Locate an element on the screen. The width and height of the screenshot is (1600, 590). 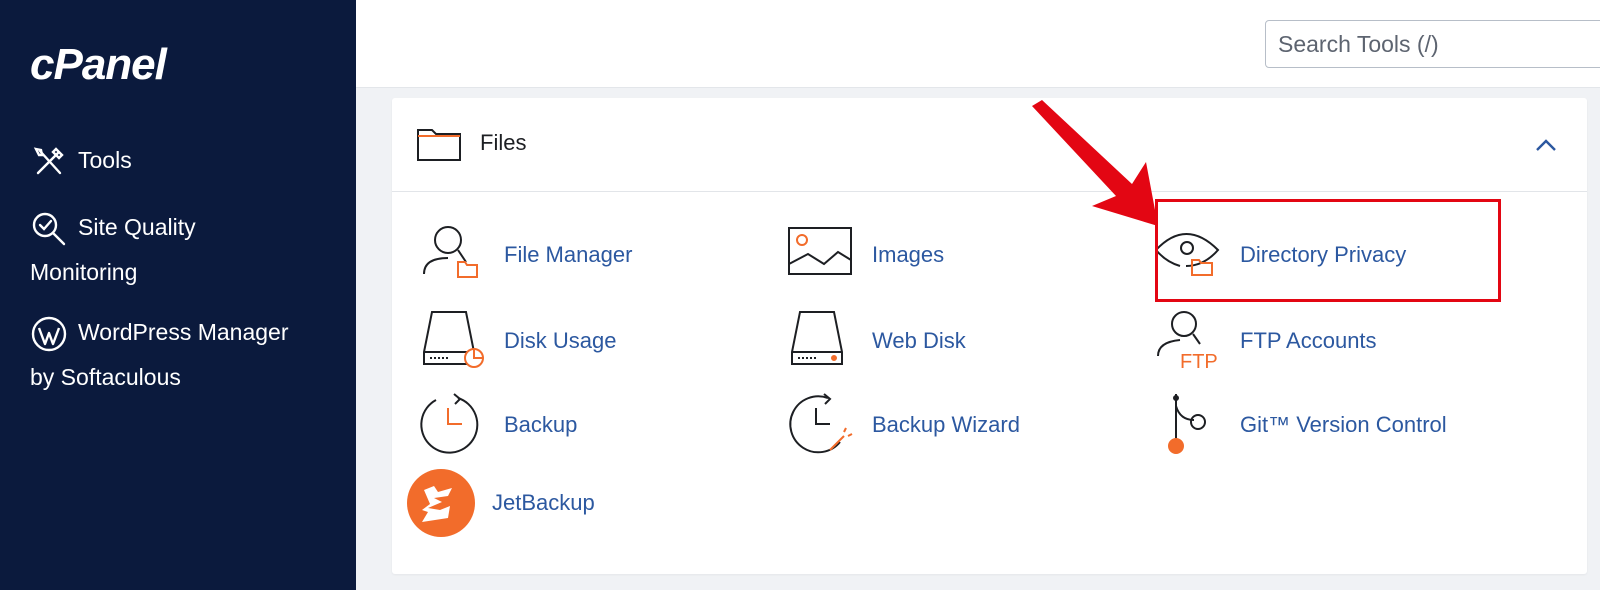
tool-images: Images is located at coordinates (936, 258).